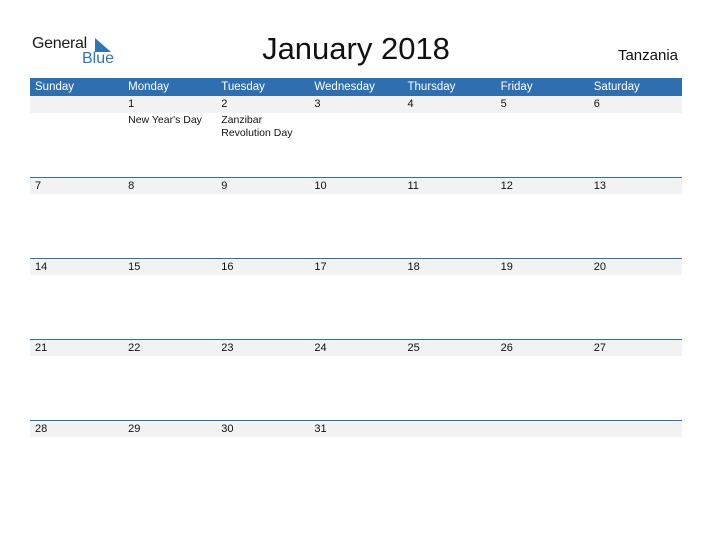 The image size is (712, 550). Describe the element at coordinates (647, 55) in the screenshot. I see `country-label: Tanzania` at that location.